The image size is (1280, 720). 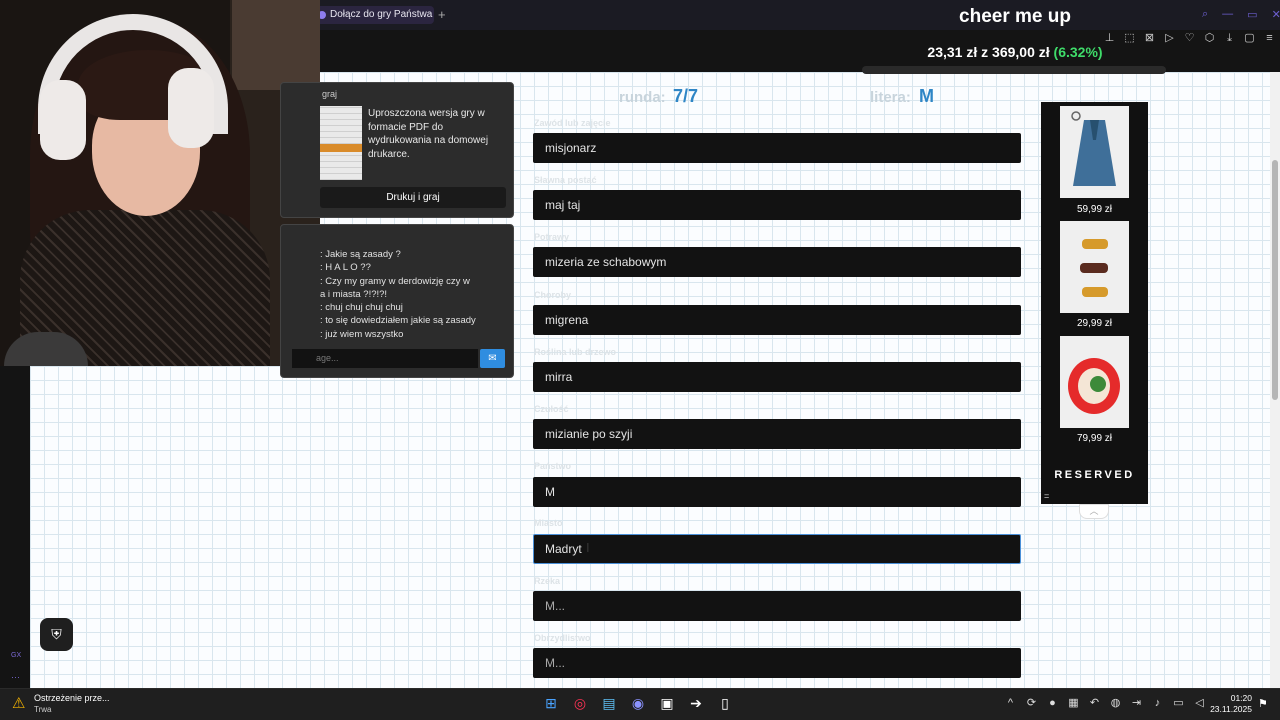 What do you see at coordinates (382, 14) in the screenshot?
I see `tab-title: Dołącz do gry Państwa M` at bounding box center [382, 14].